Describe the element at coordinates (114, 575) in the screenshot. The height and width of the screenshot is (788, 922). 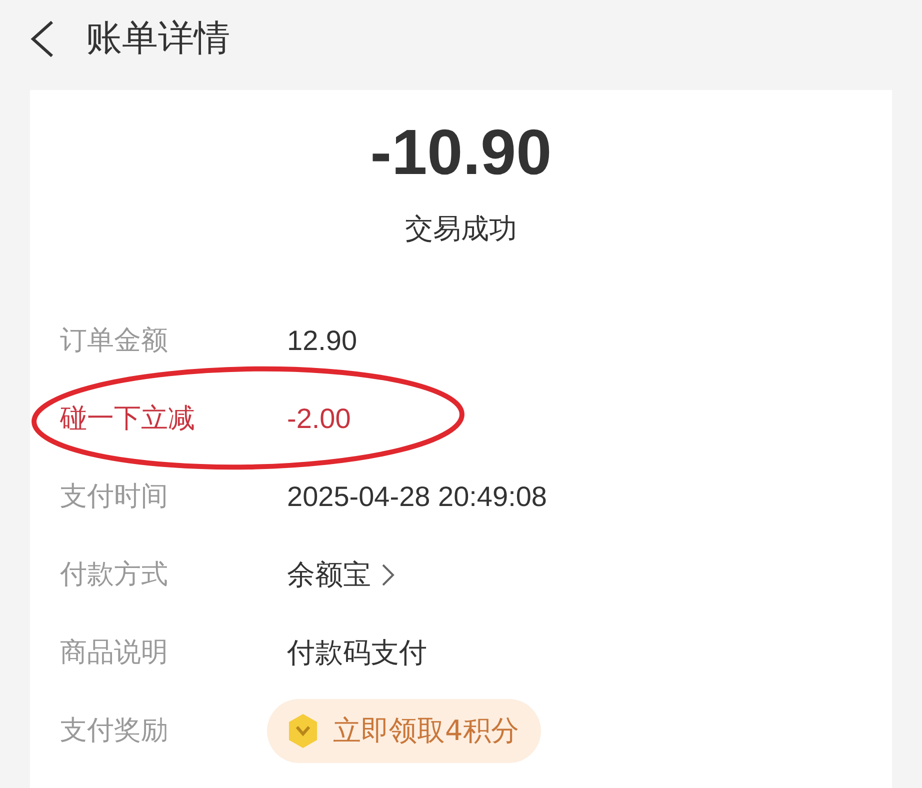
I see `row-label: 付款方式` at that location.